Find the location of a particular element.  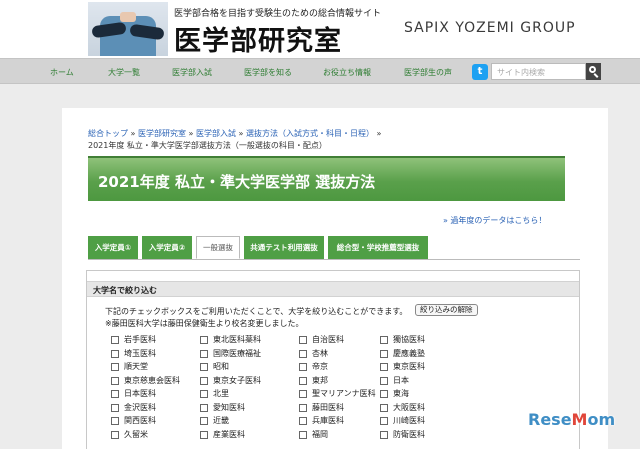

university-label: 金沢医科 is located at coordinates (140, 407).